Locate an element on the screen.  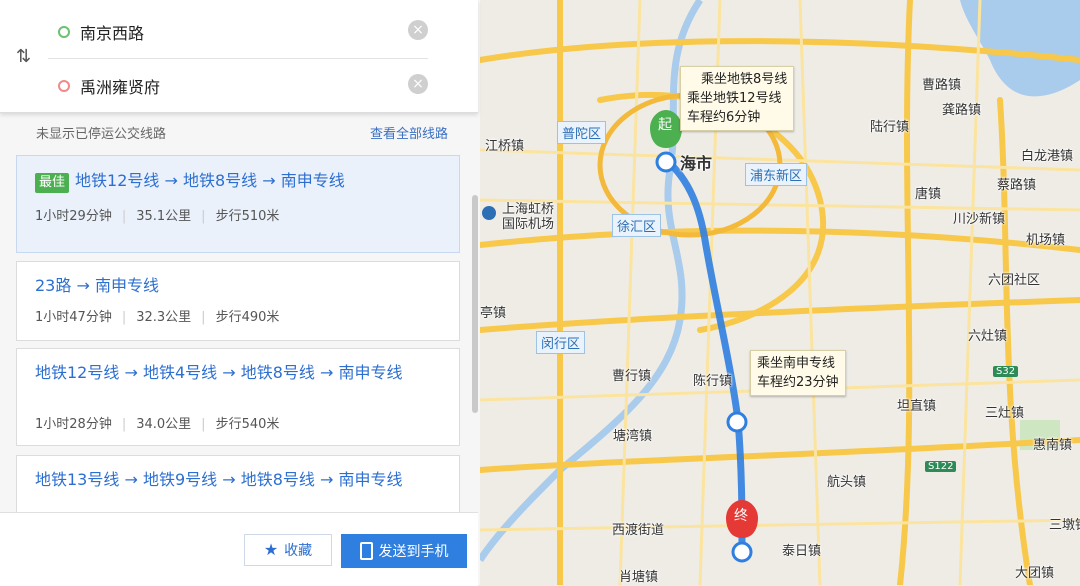
callout-line: 车程约6分钟 is located at coordinates (724, 117).